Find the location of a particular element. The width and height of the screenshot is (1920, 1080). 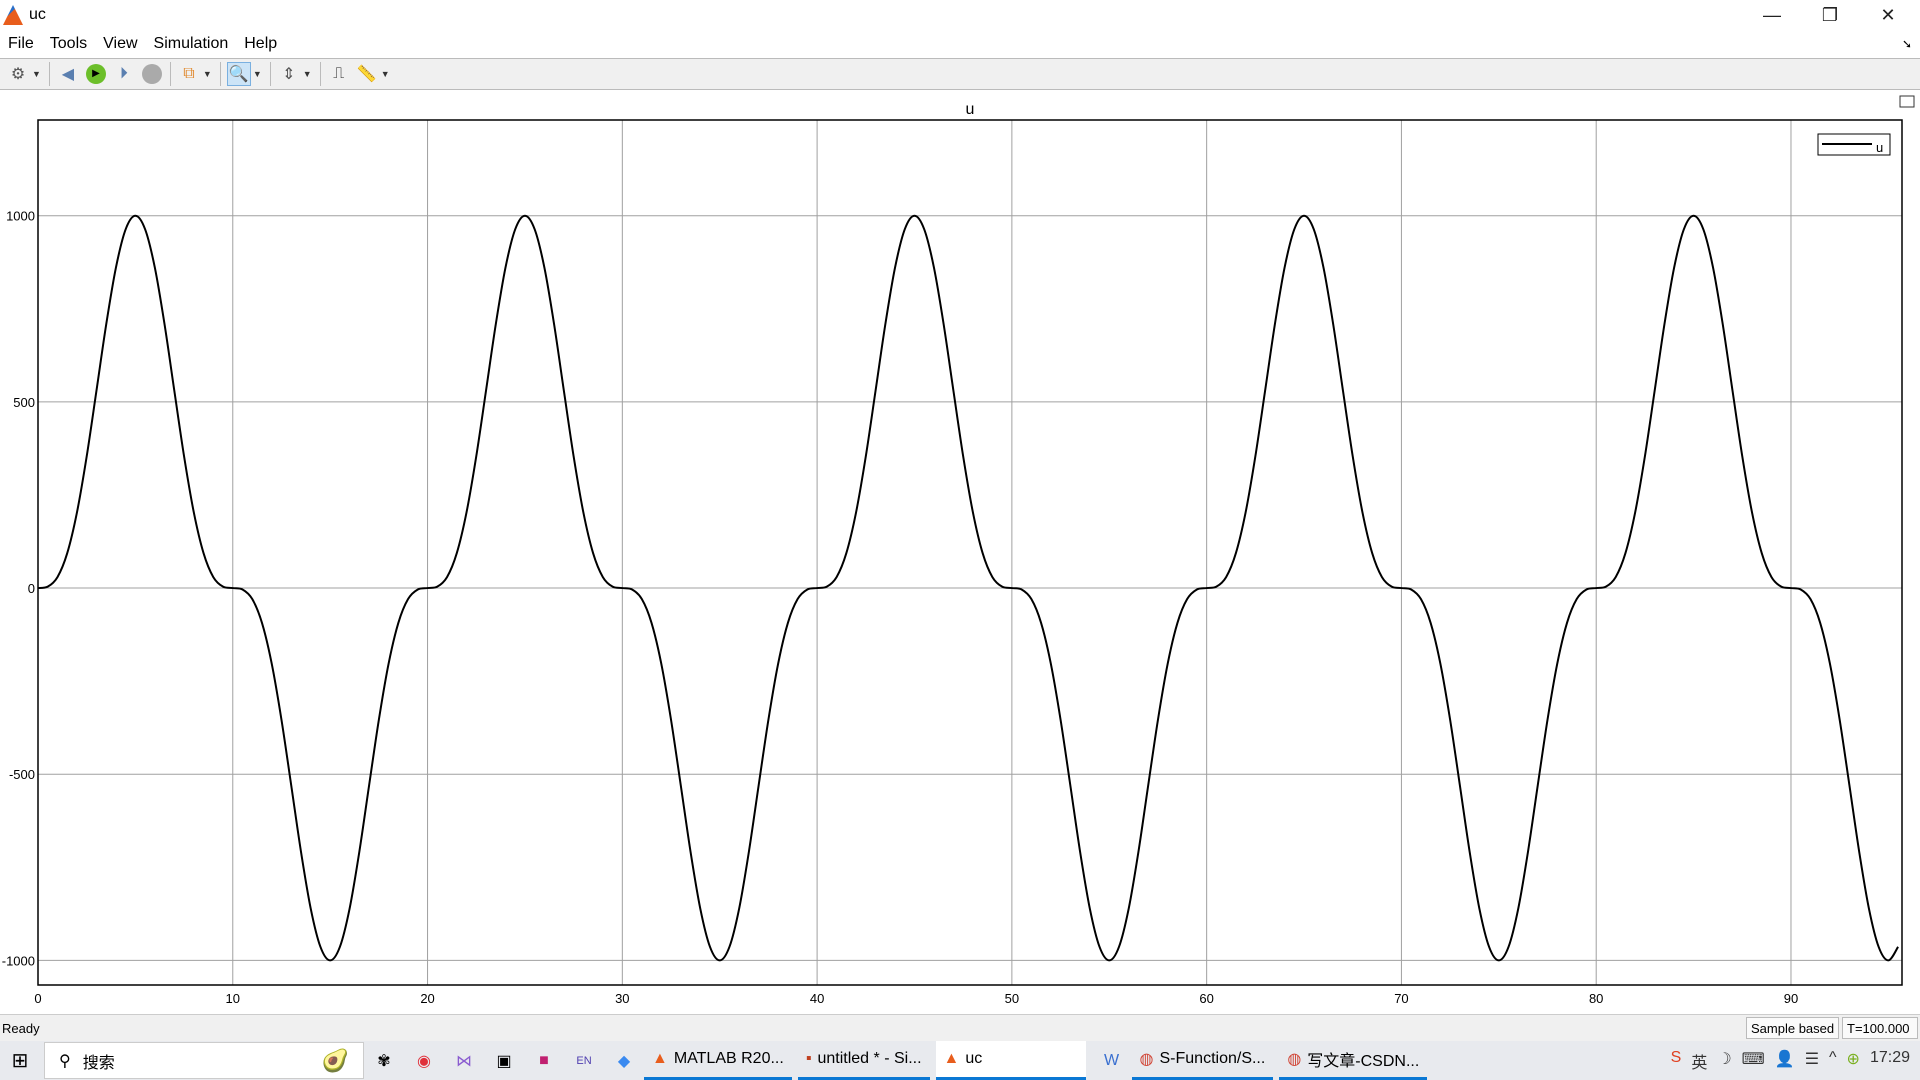

legend-label: u is located at coordinates (1879, 147).